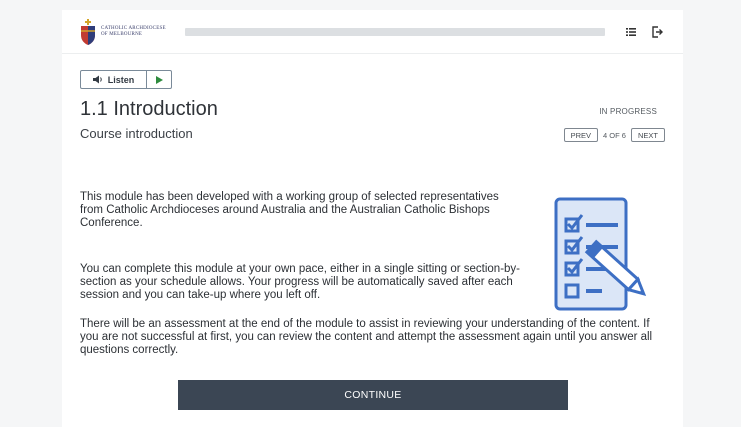 The width and height of the screenshot is (741, 427). Describe the element at coordinates (149, 109) in the screenshot. I see `page-title: 1.1 Introduction` at that location.